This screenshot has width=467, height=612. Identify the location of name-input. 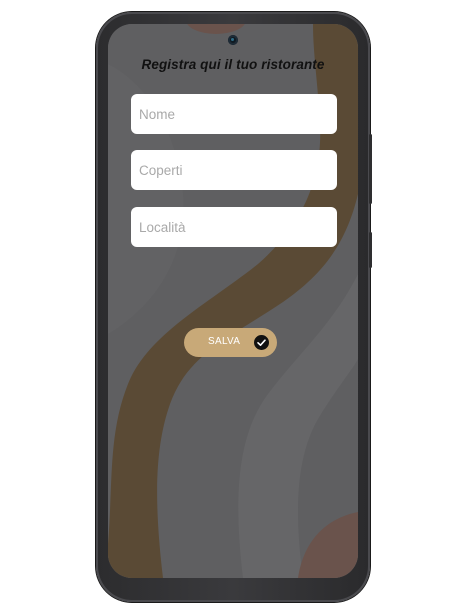
(234, 114).